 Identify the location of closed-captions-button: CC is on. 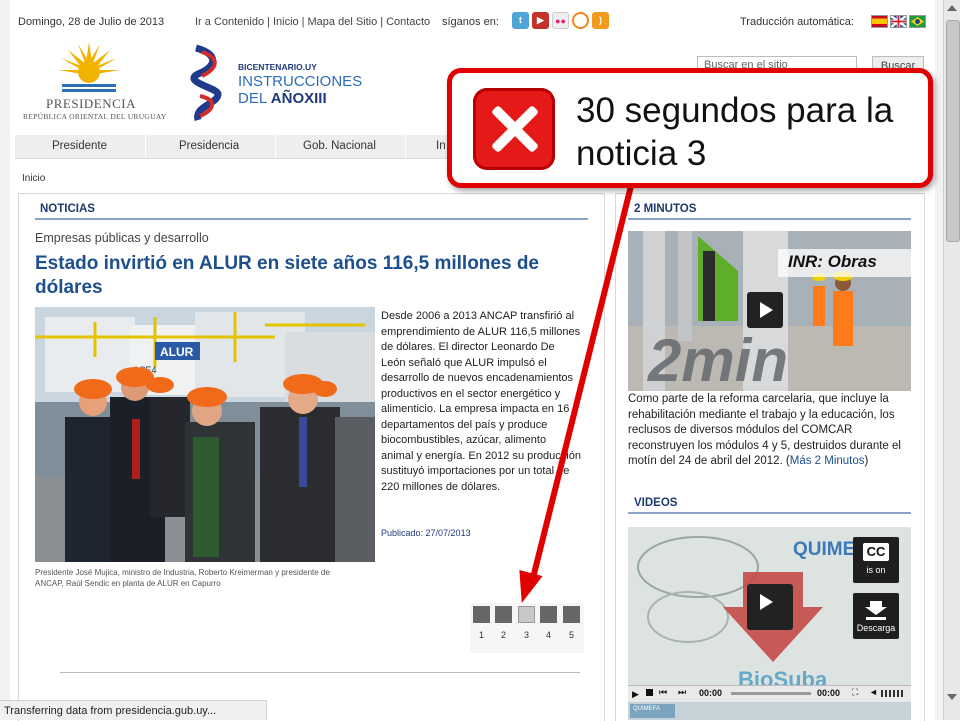
(876, 560).